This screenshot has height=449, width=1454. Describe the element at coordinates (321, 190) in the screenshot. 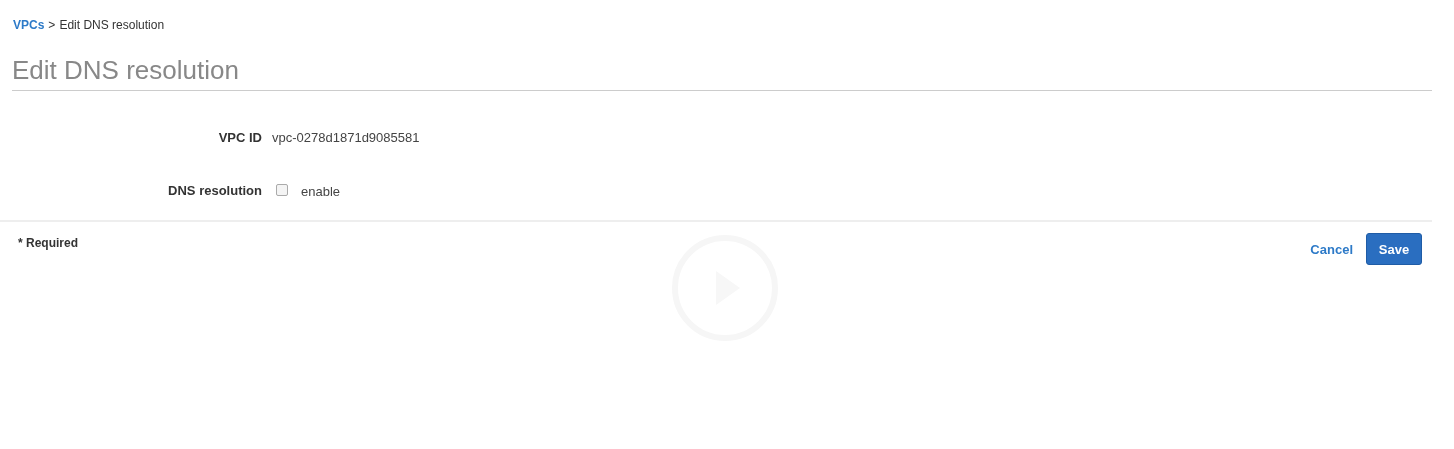

I see `checkbox-label: enable` at that location.